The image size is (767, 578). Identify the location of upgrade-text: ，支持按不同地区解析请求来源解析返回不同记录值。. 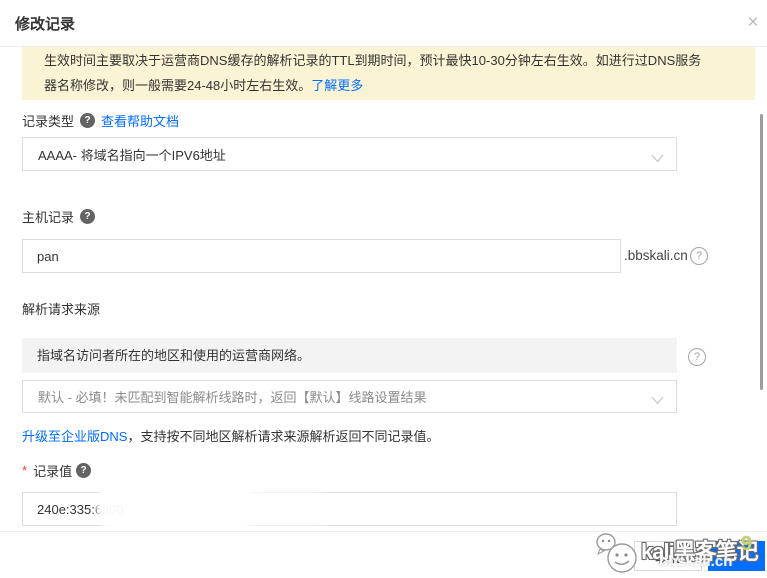
(283, 436).